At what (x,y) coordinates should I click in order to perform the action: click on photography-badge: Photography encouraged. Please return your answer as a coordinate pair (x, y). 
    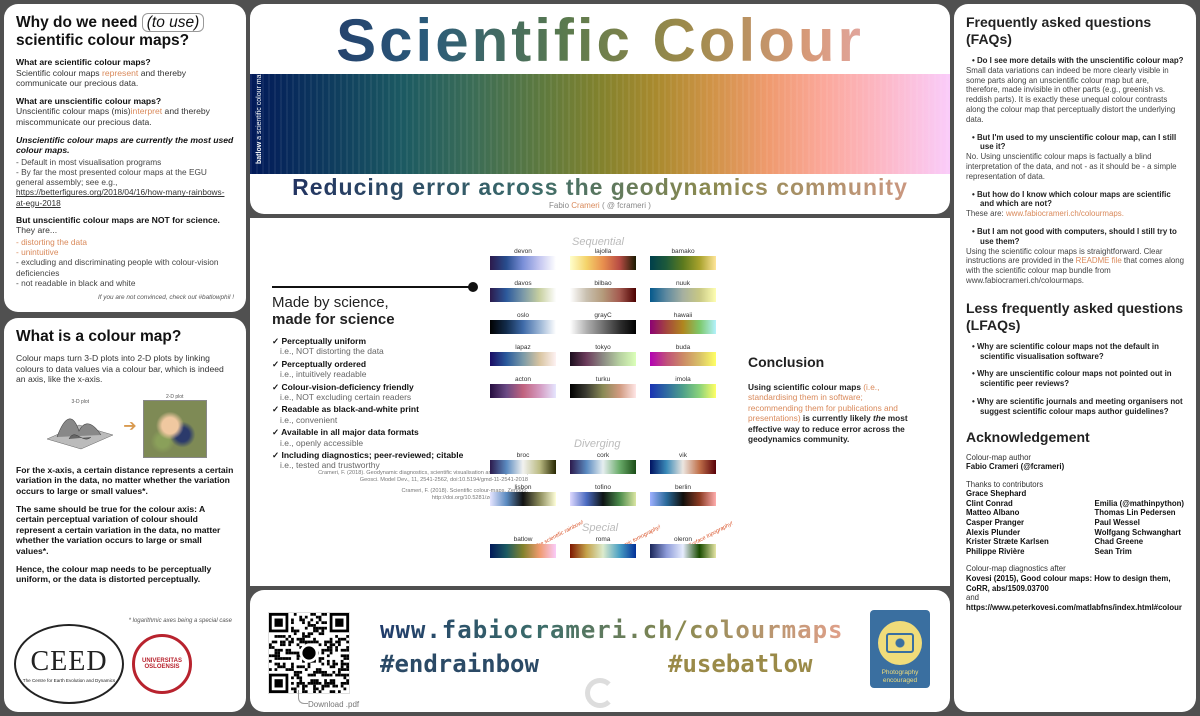
    Looking at the image, I should click on (900, 649).